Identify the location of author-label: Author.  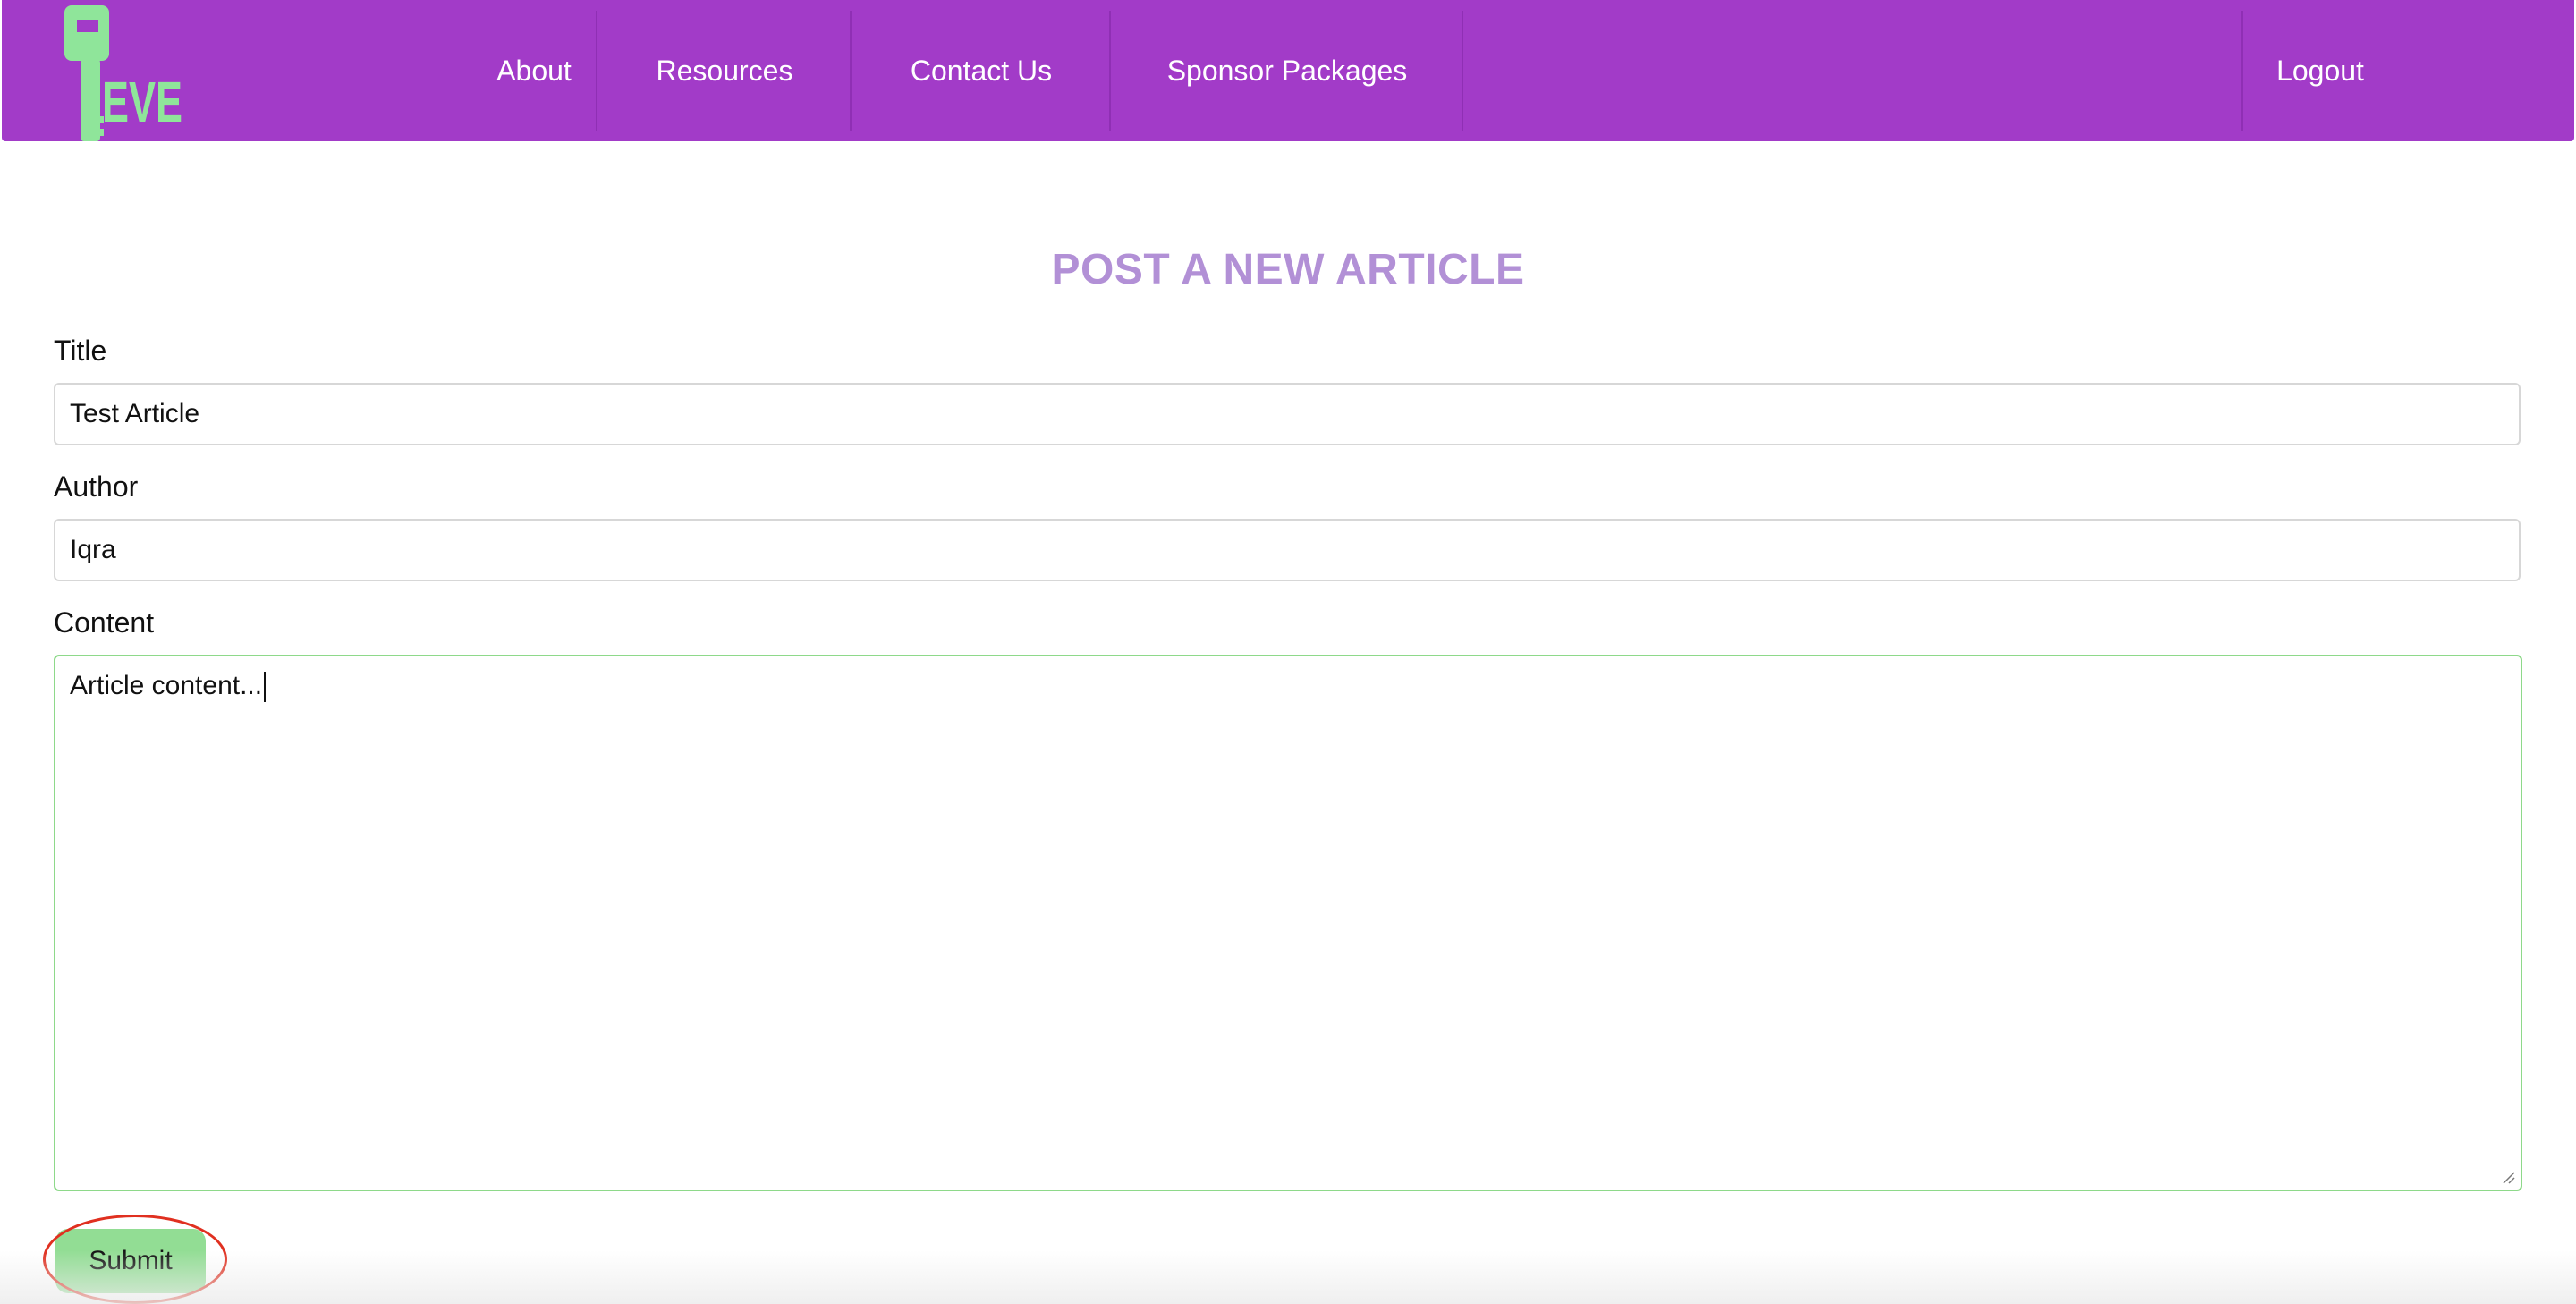
(96, 486).